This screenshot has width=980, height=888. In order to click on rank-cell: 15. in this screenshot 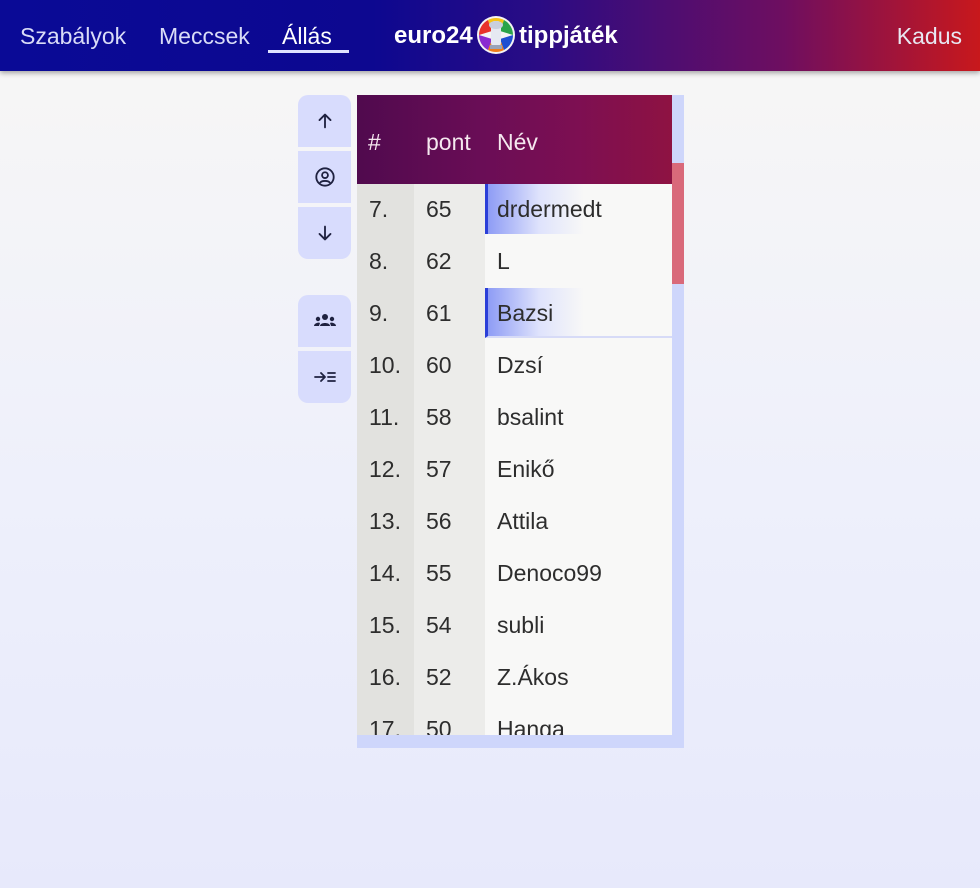, I will do `click(385, 625)`.